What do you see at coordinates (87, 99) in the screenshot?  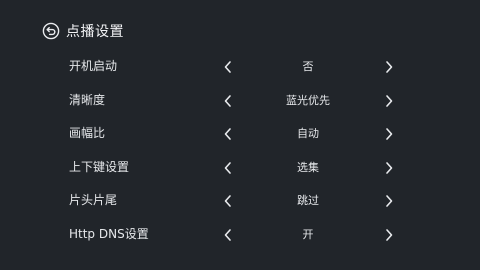 I see `setting-label: 清晰度` at bounding box center [87, 99].